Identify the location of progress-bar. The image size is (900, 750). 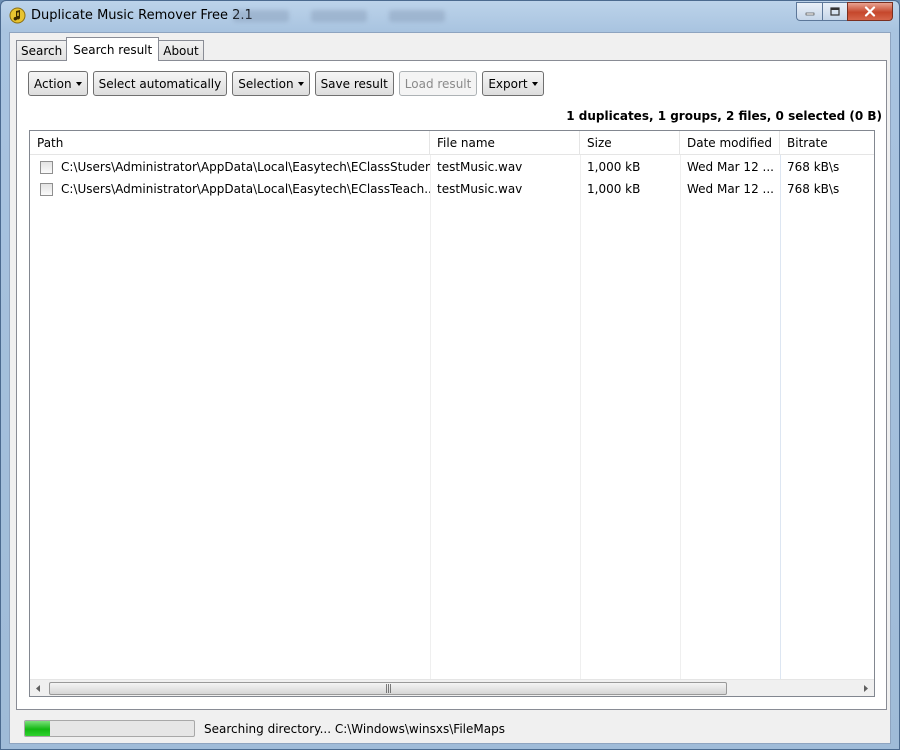
(109, 728).